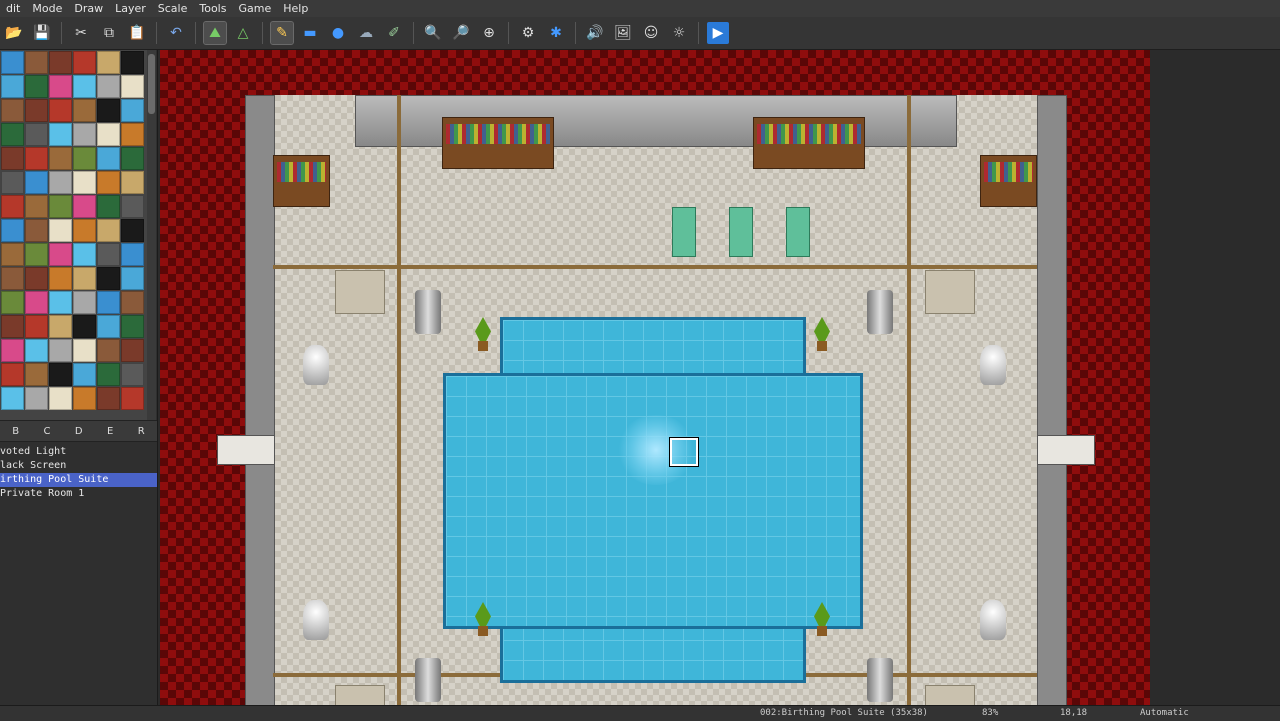 This screenshot has width=1280, height=721. What do you see at coordinates (254, 8) in the screenshot?
I see `menu-game: Game` at bounding box center [254, 8].